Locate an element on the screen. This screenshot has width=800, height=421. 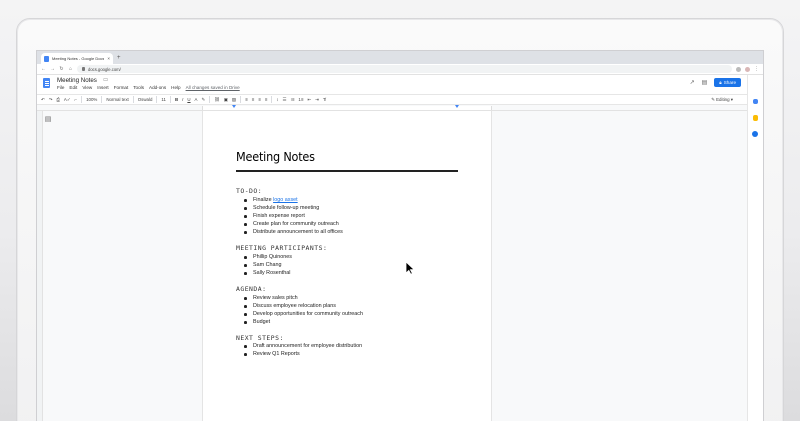
section-title-agenda: AGENDA: is located at coordinates (251, 289).